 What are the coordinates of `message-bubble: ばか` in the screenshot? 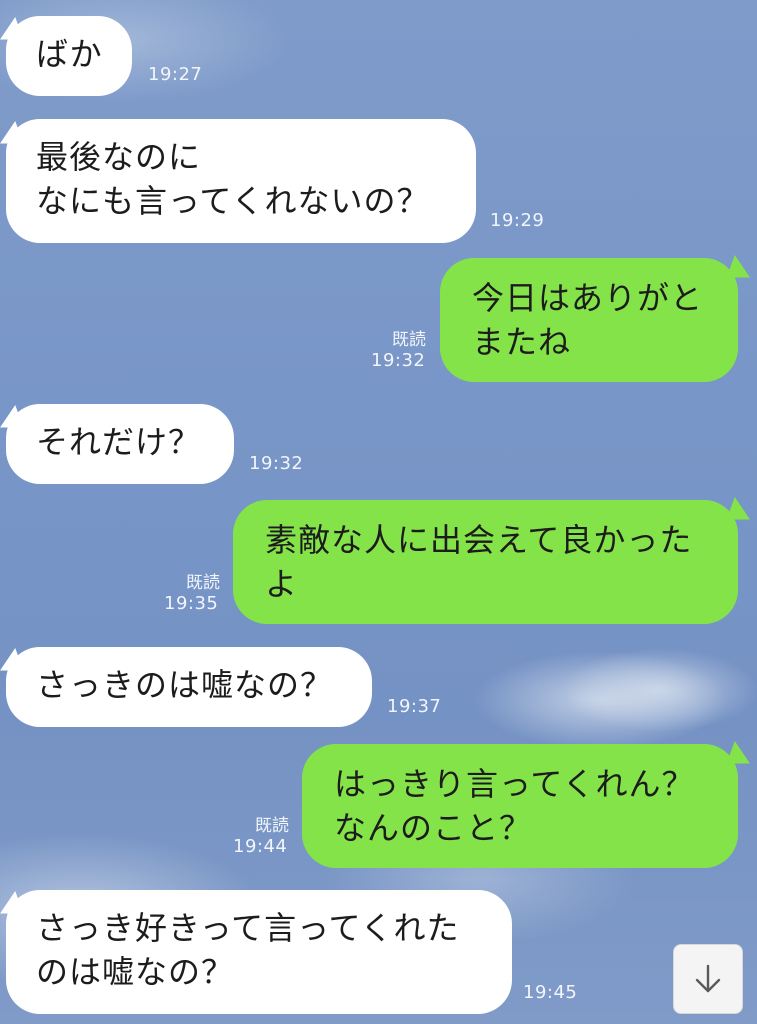 It's located at (69, 56).